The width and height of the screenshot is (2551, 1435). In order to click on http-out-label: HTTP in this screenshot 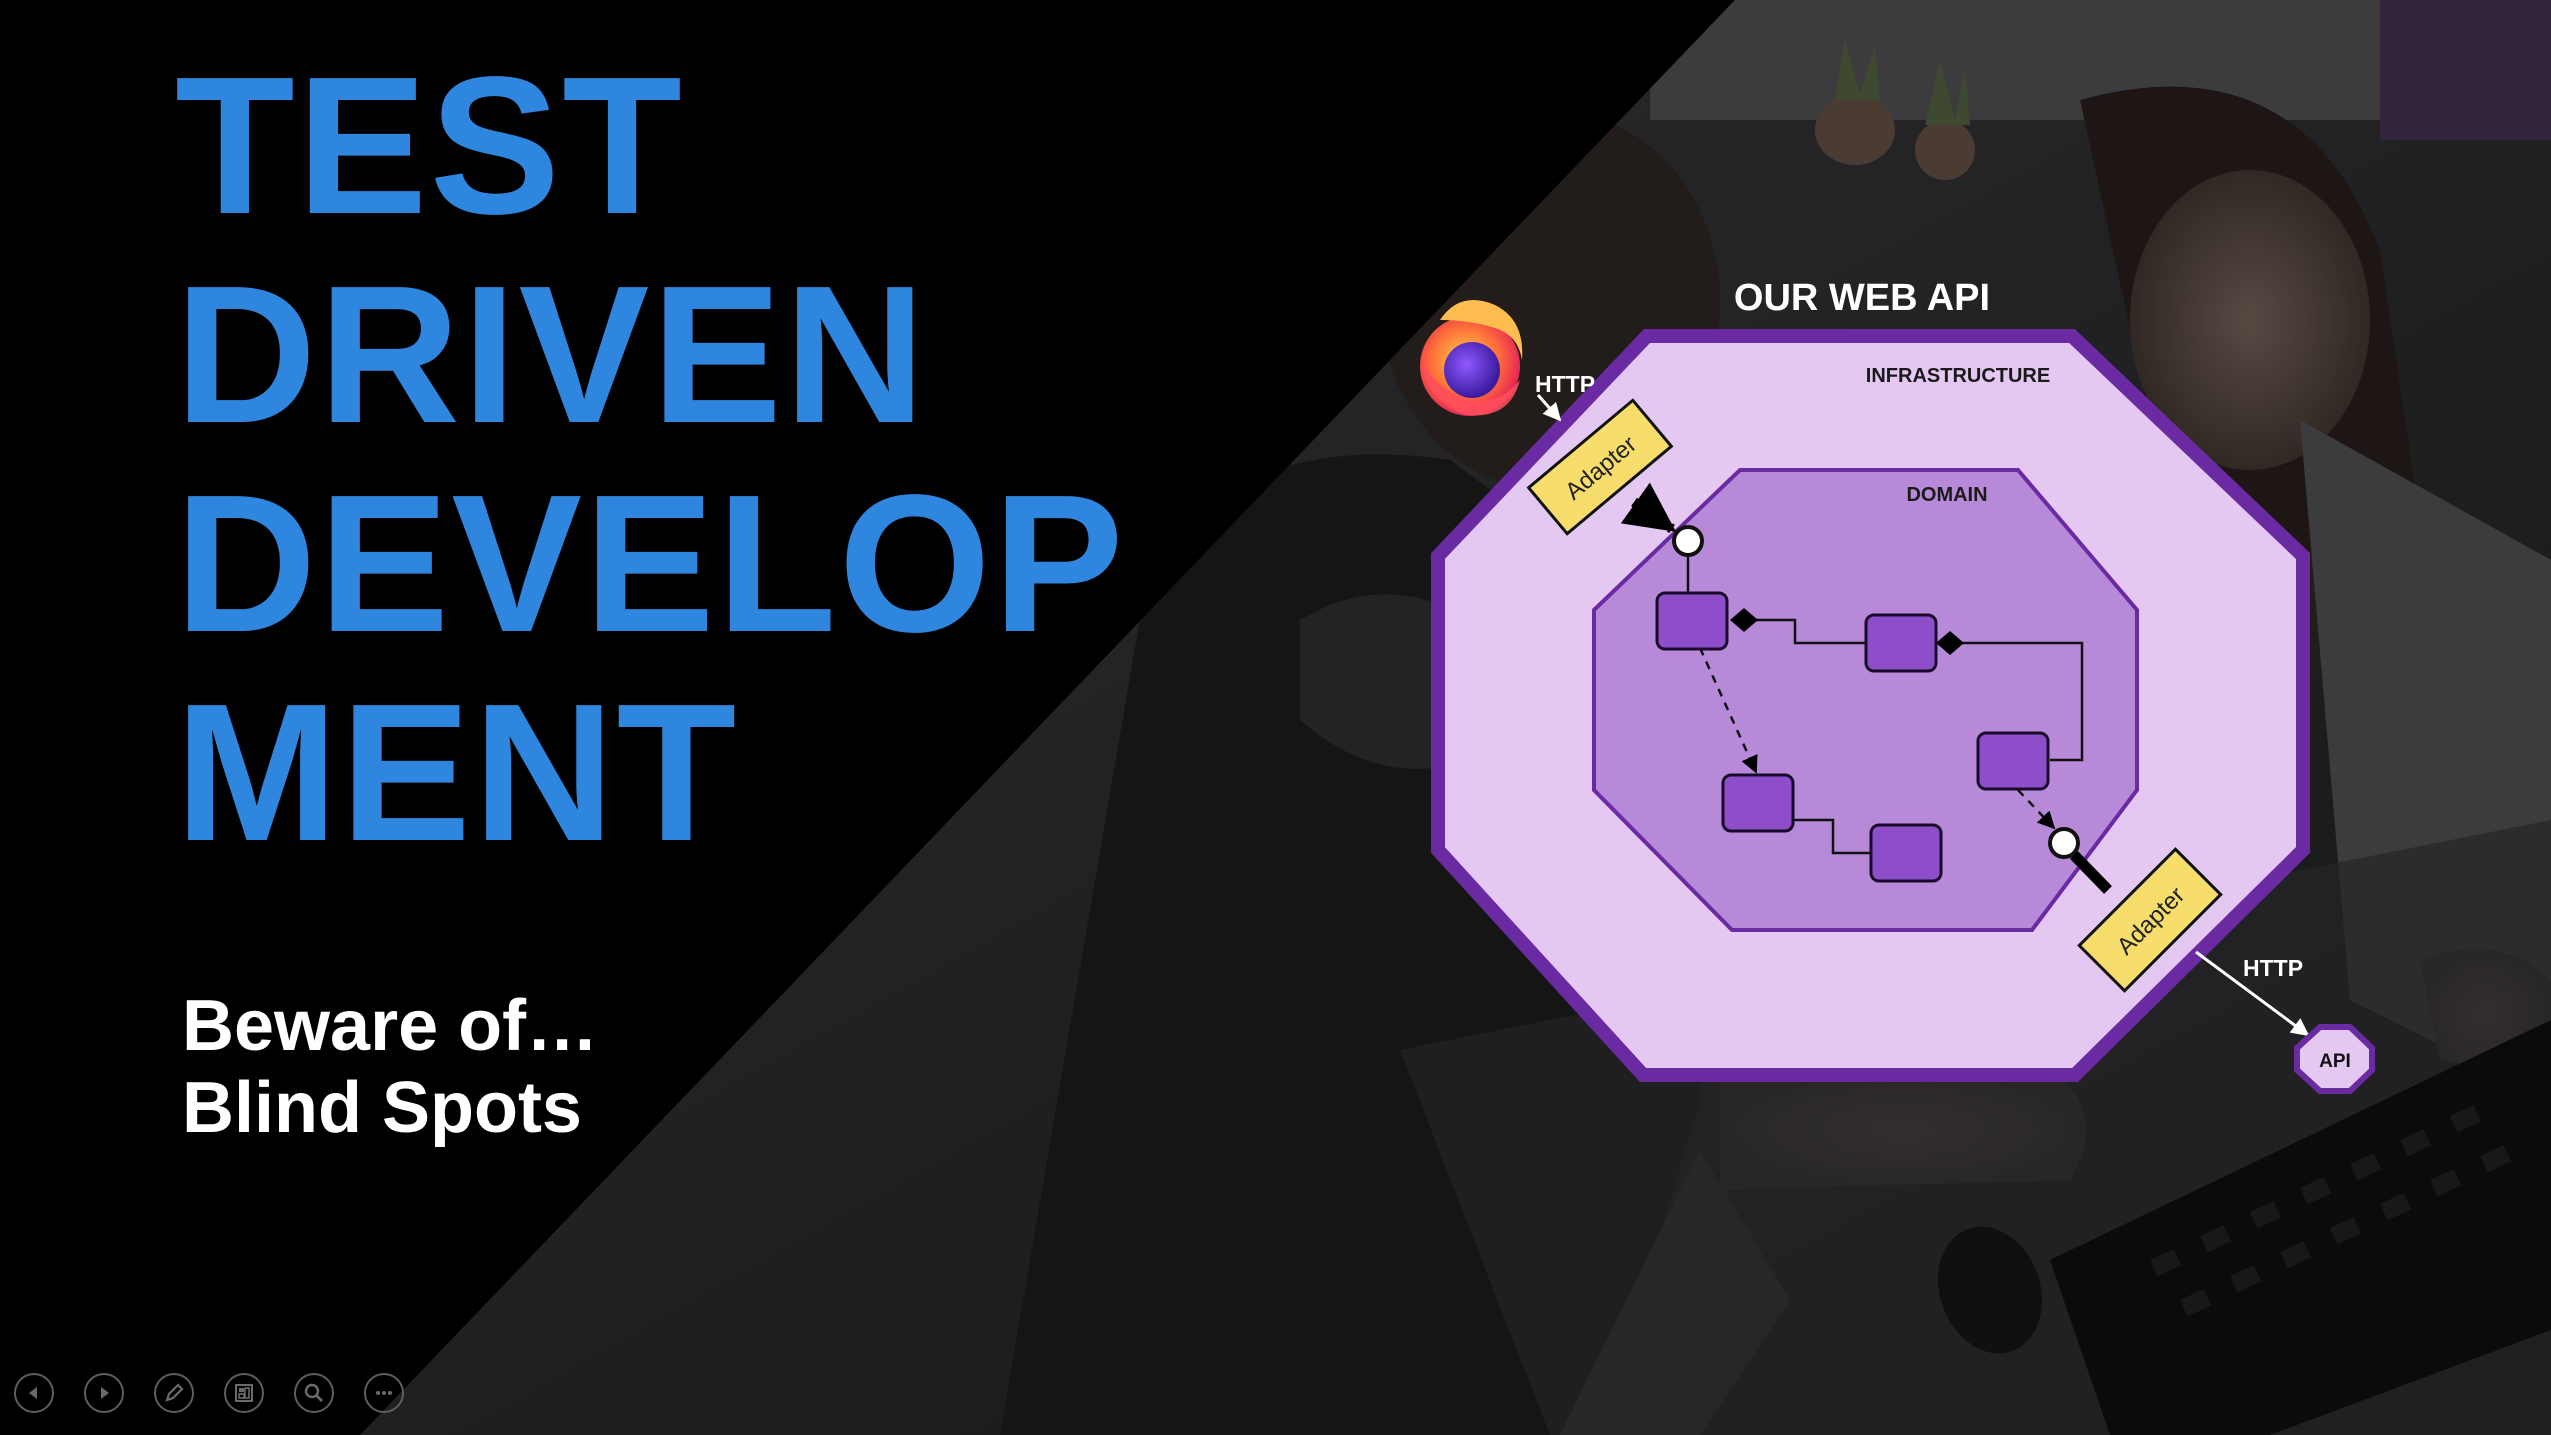, I will do `click(2273, 968)`.